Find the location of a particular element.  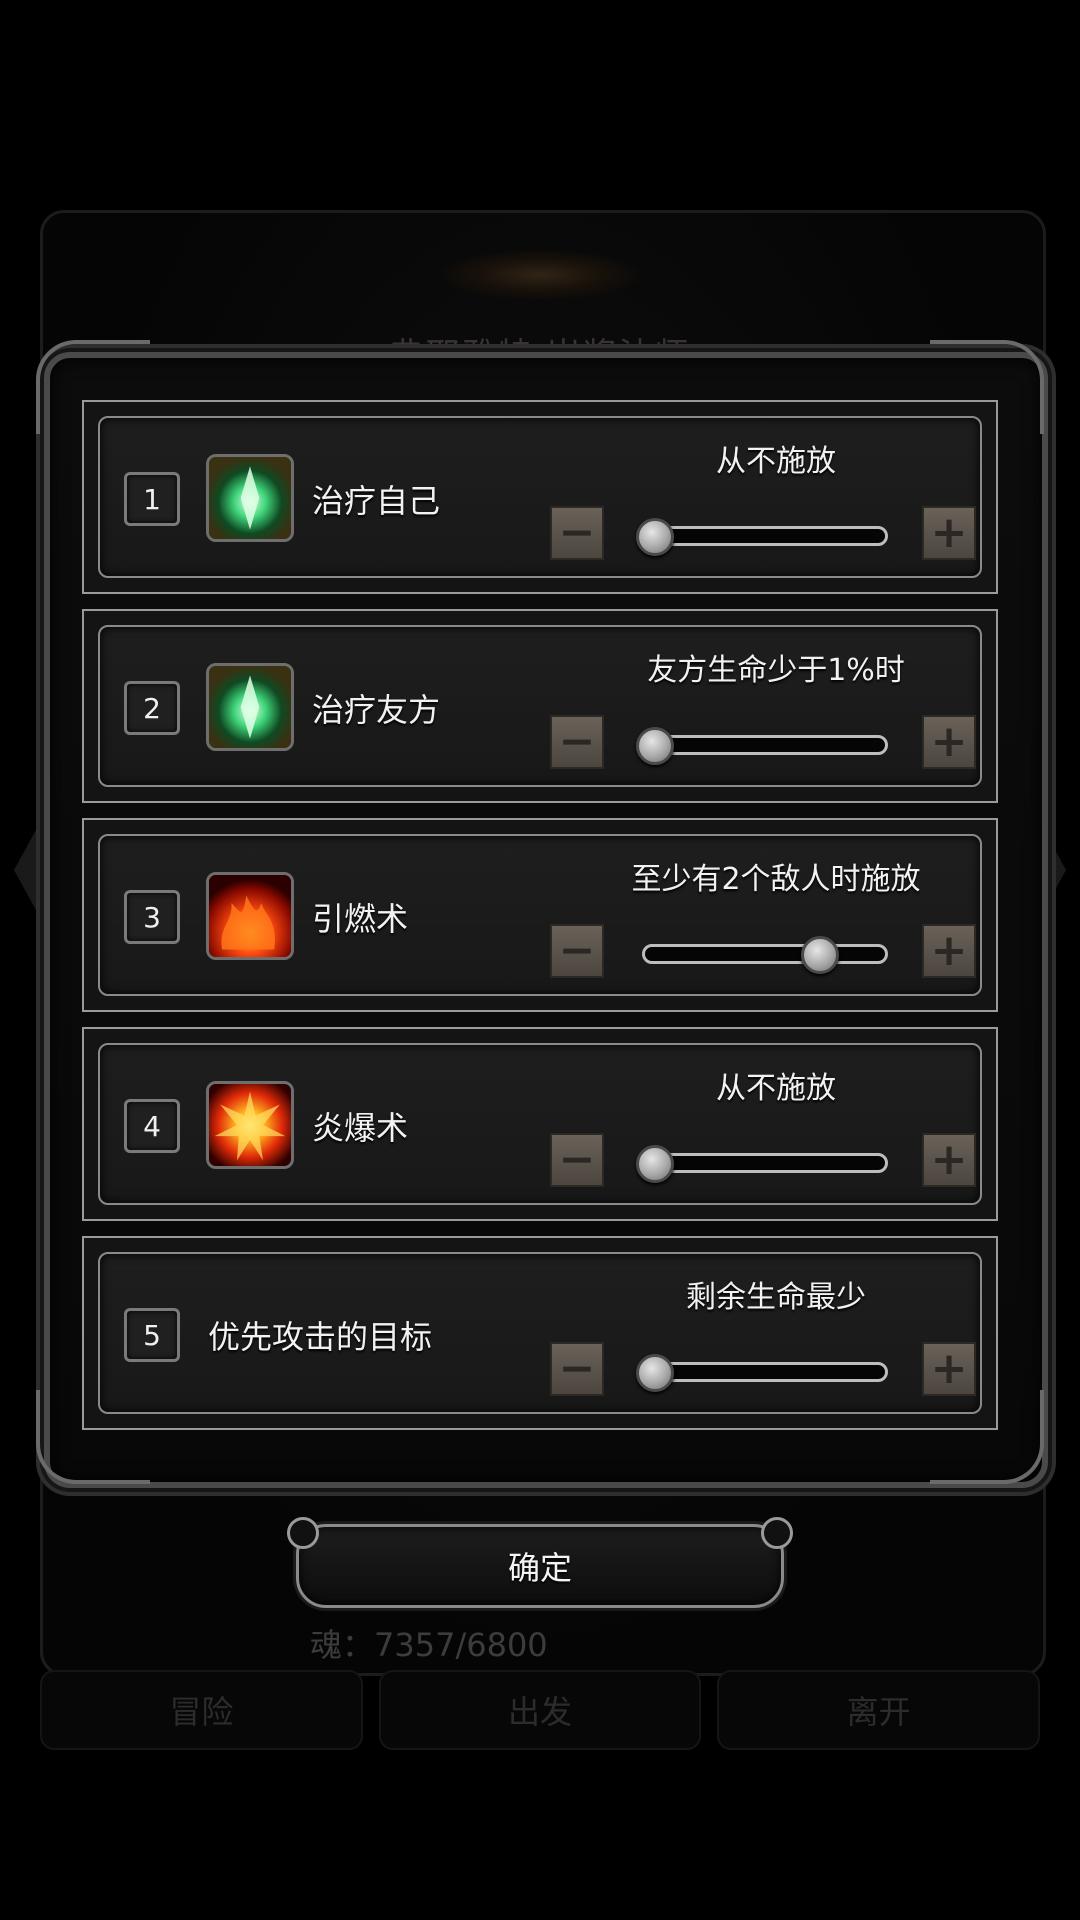

skill-name: 治疗友方 is located at coordinates (376, 710).